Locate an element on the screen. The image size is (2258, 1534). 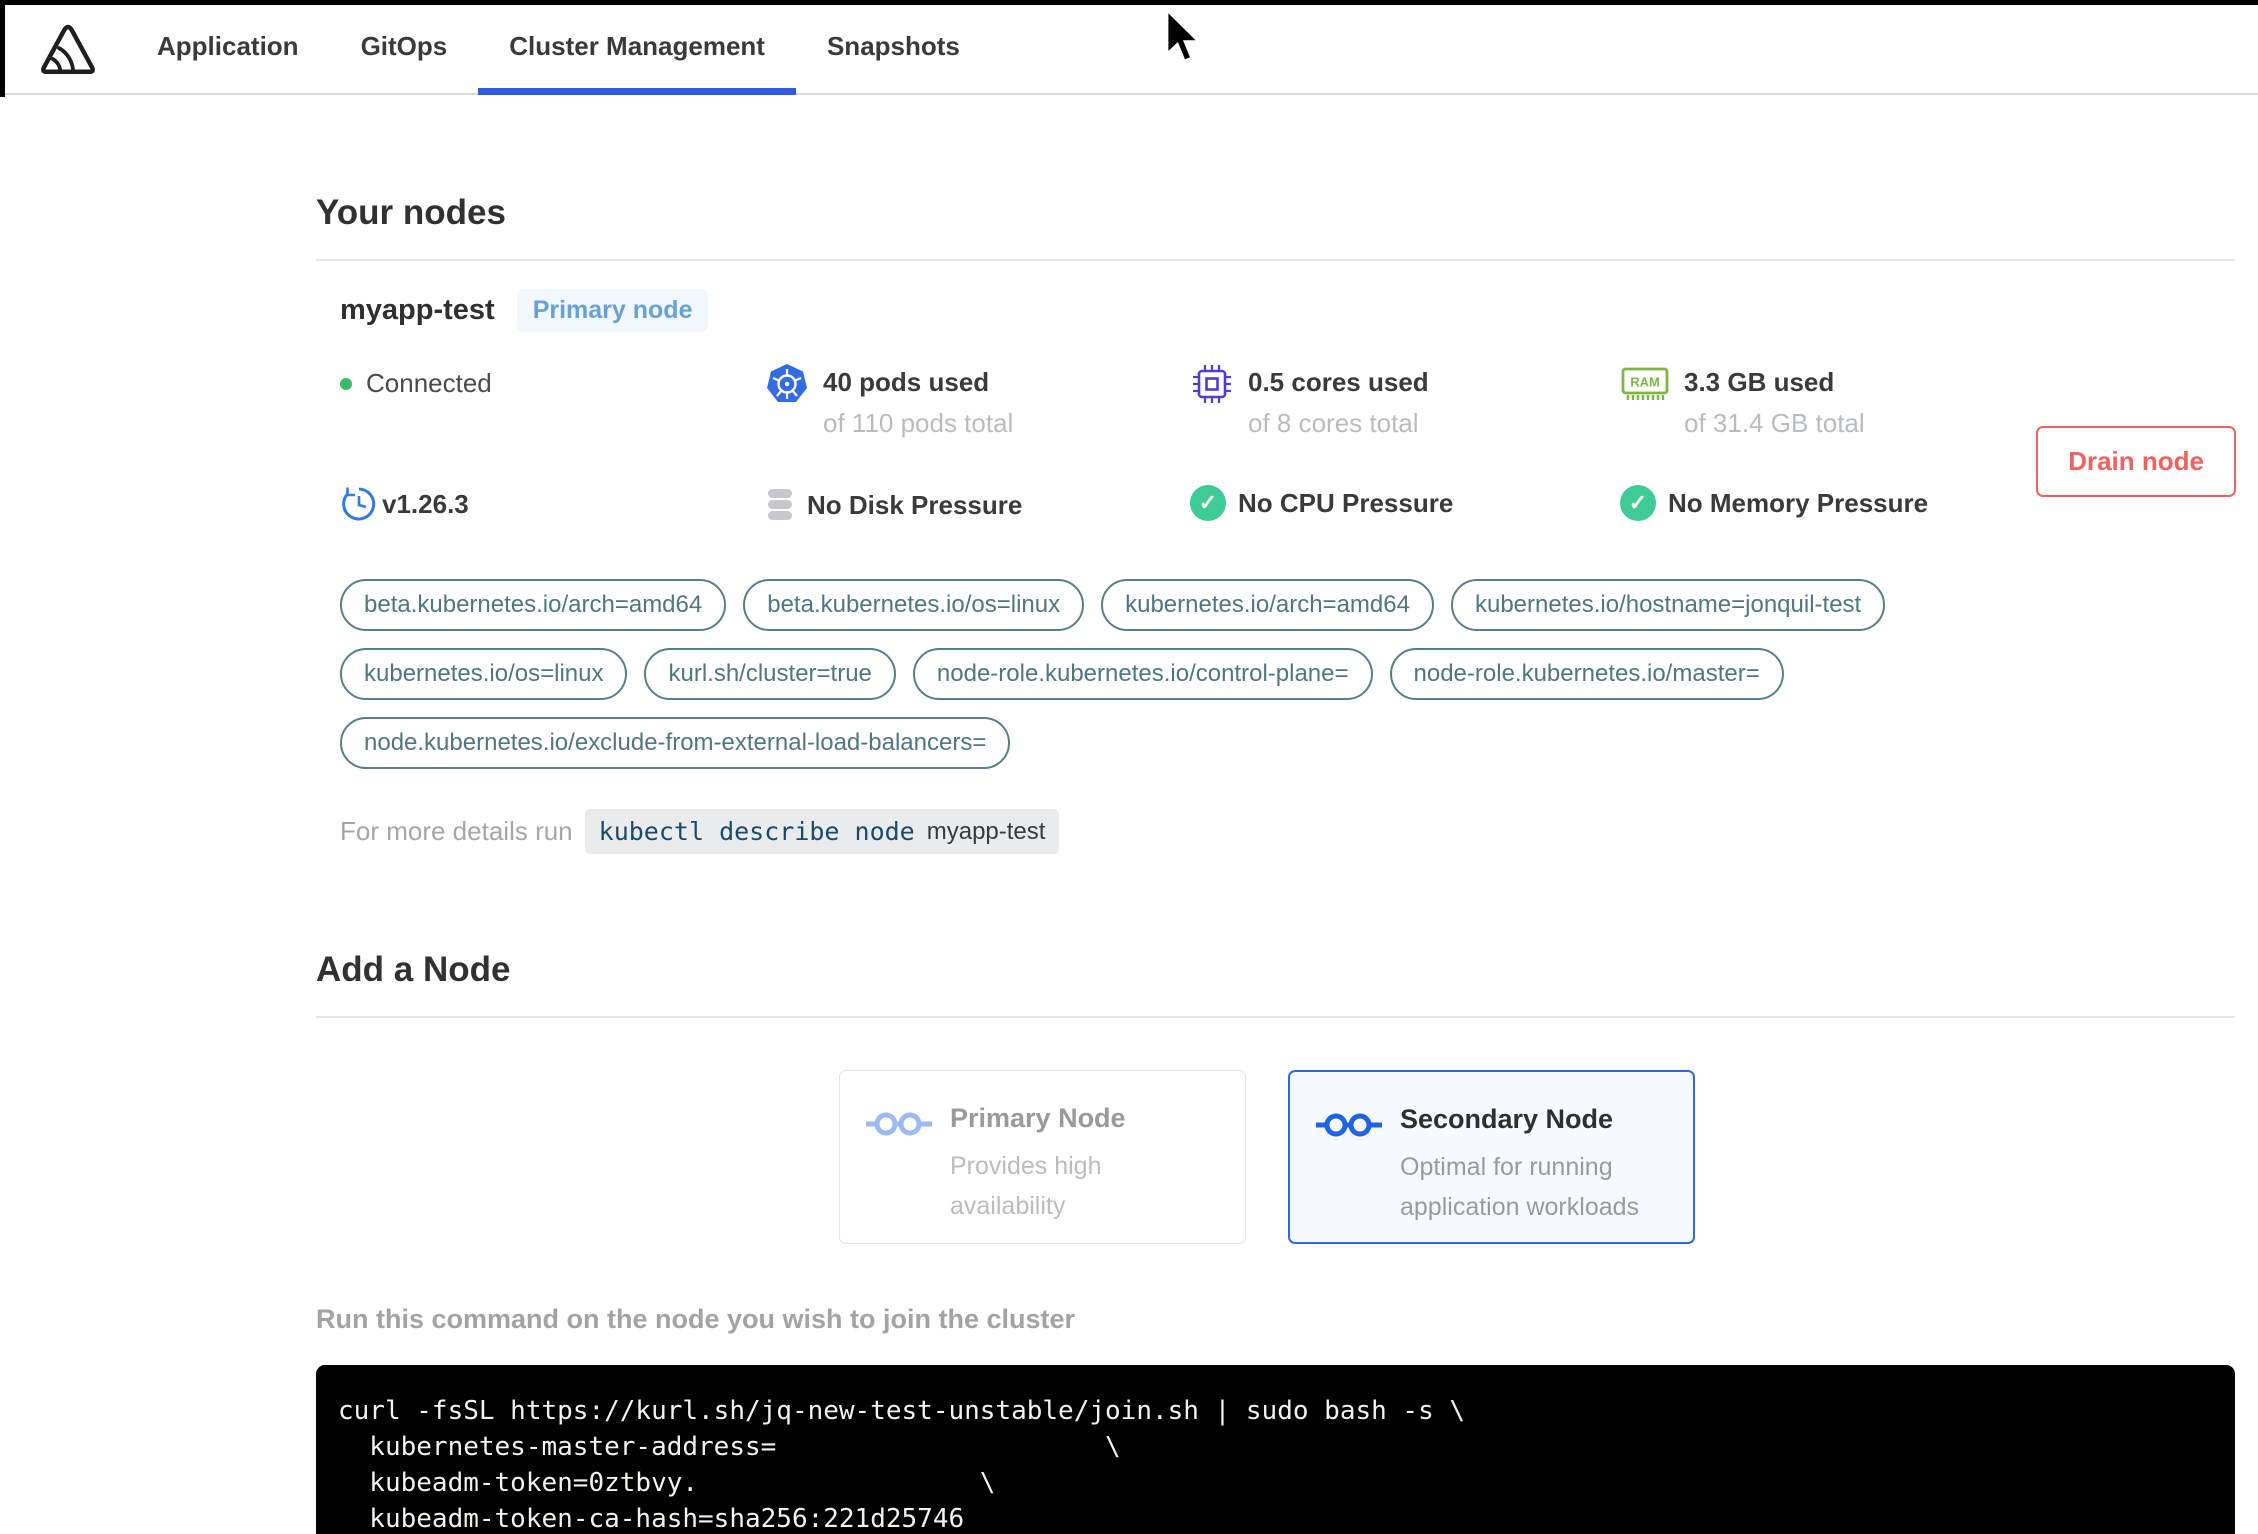
add-node-title: Add a Node is located at coordinates (413, 969).